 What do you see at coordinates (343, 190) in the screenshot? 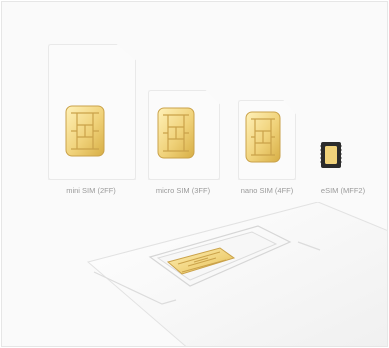
I see `esim-label: eSIM (MFF2)` at bounding box center [343, 190].